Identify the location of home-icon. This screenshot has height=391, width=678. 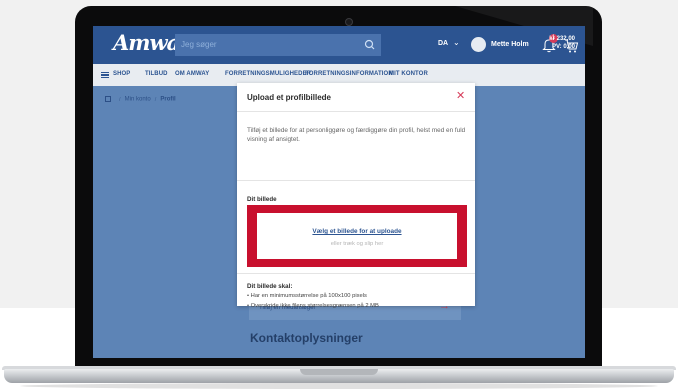
(108, 99).